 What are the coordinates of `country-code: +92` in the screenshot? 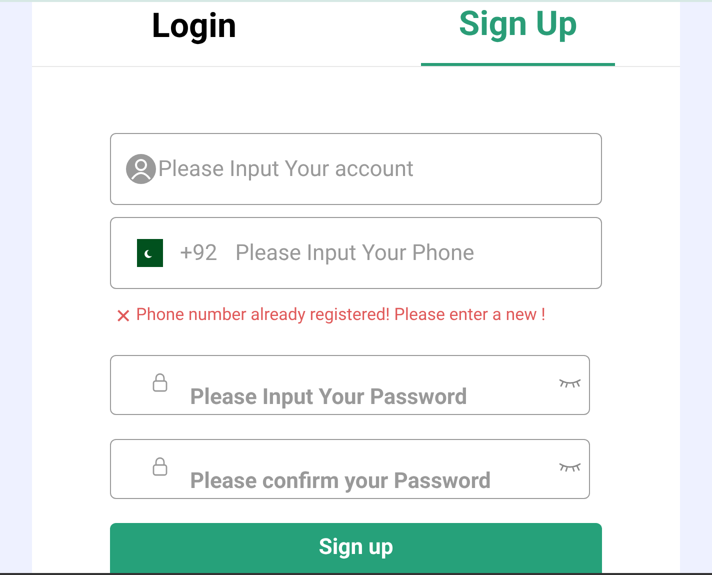 It's located at (199, 254).